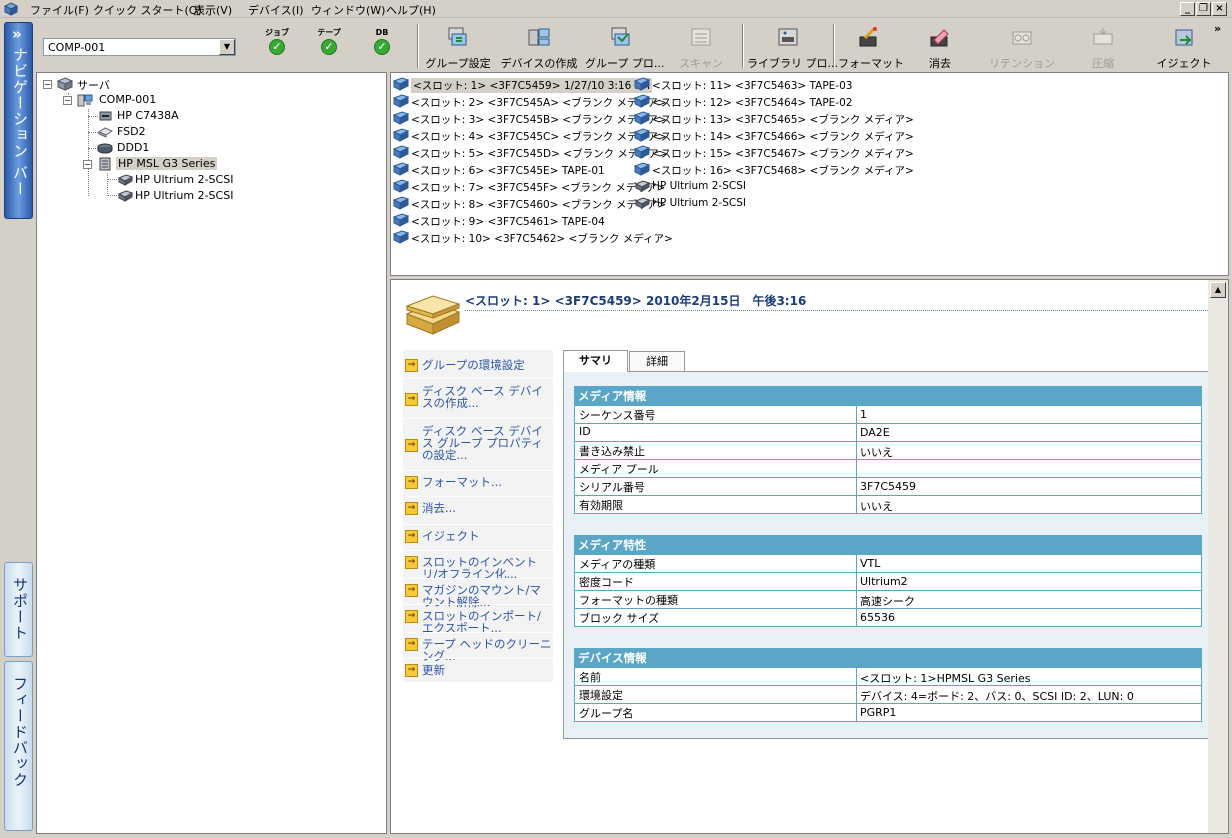 Image resolution: width=1232 pixels, height=838 pixels. Describe the element at coordinates (478, 537) in the screenshot. I see `task-link: → イジェクト` at that location.